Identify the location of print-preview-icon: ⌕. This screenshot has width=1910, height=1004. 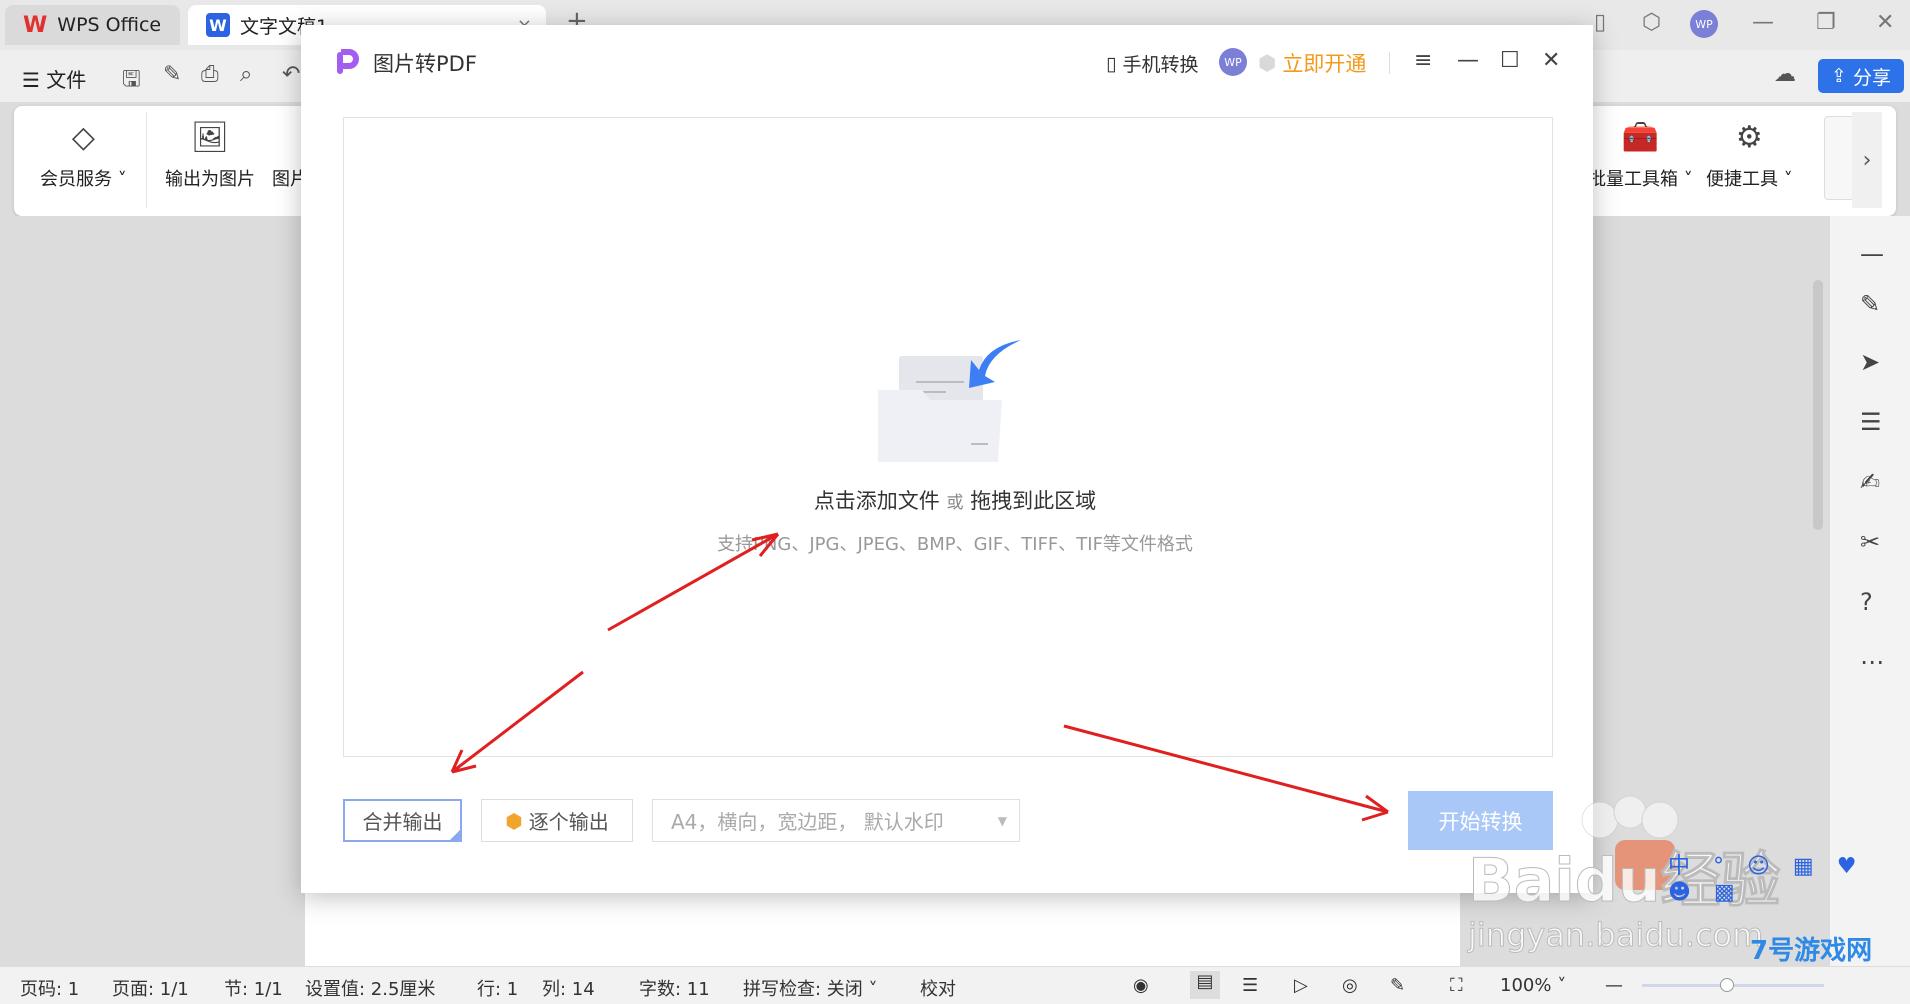
(246, 74).